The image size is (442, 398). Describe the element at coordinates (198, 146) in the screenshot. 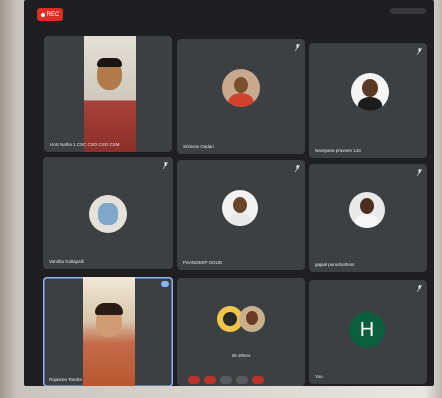

I see `participant-name: Srinivas Gadari` at that location.